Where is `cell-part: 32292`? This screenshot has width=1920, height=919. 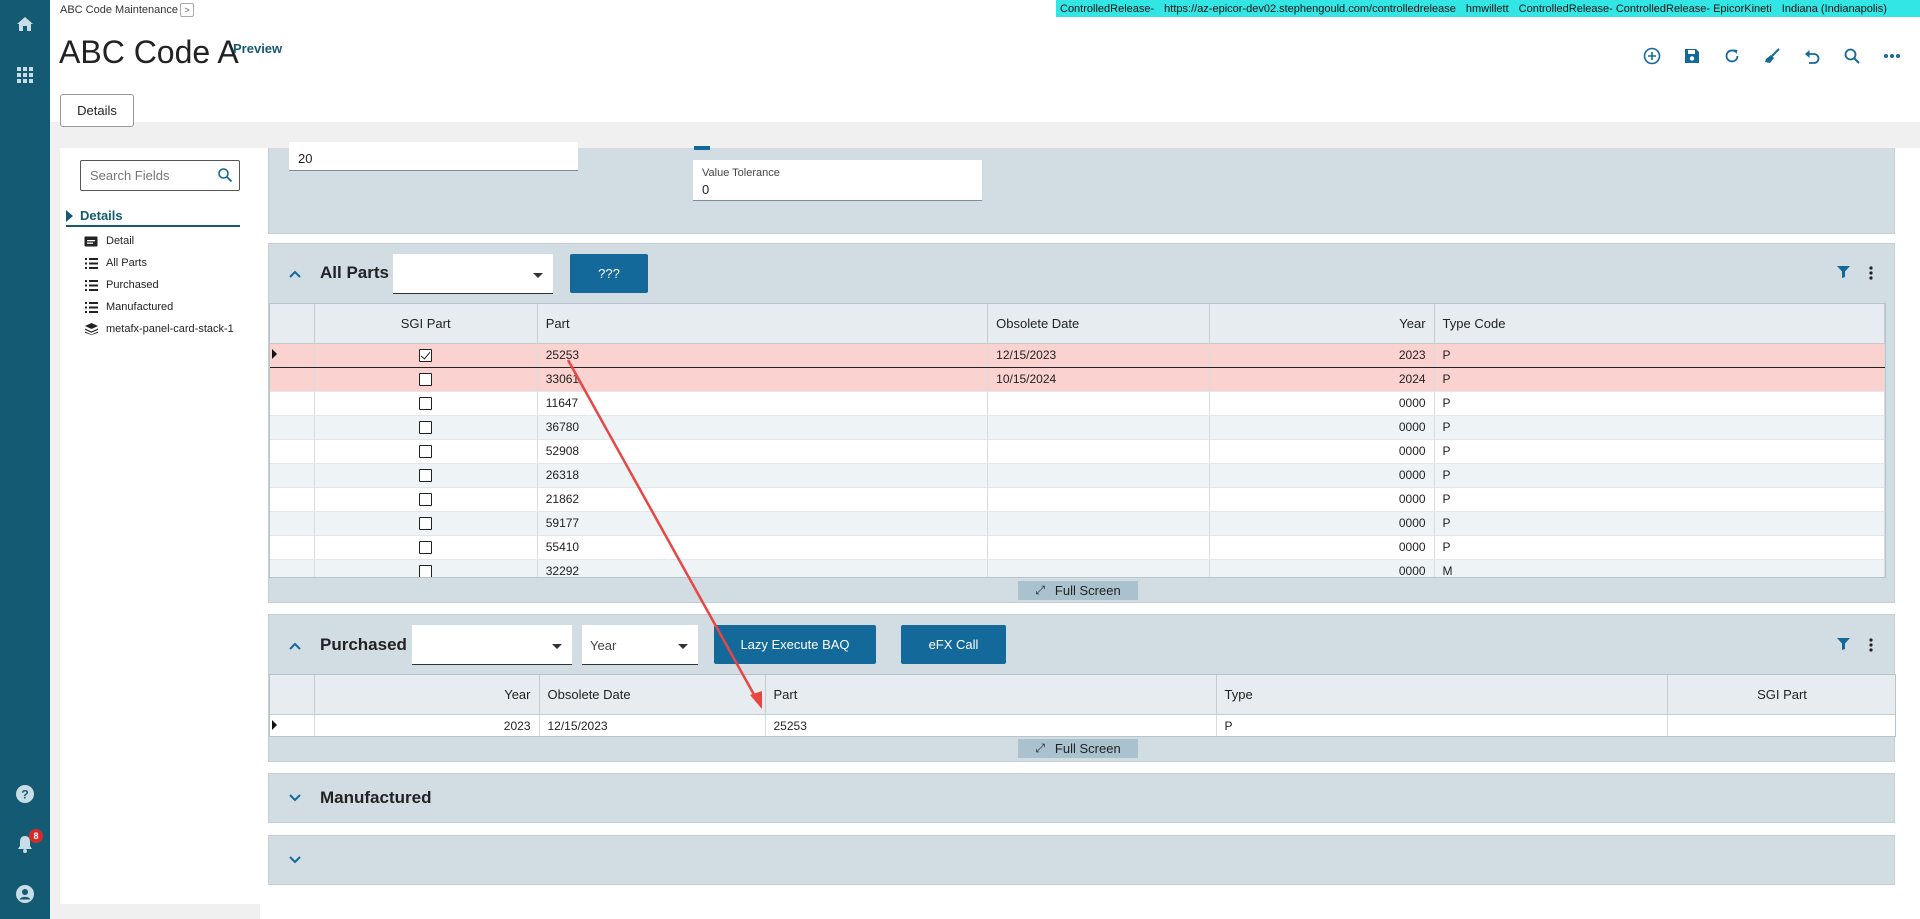 cell-part: 32292 is located at coordinates (763, 568).